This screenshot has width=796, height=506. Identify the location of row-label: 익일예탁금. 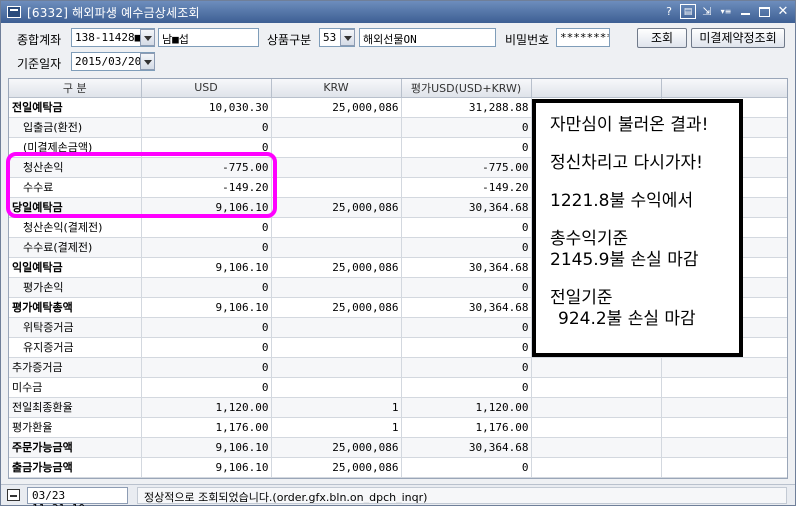
(75, 267).